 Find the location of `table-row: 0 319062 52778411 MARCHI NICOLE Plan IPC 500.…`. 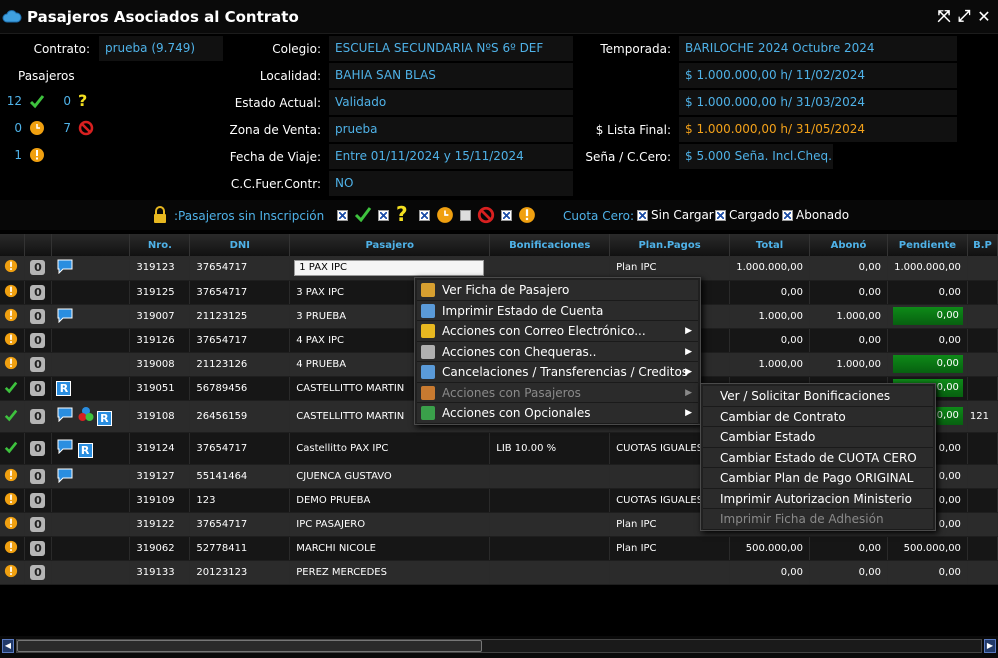

table-row: 0 319062 52778411 MARCHI NICOLE Plan IPC 500.… is located at coordinates (499, 548).